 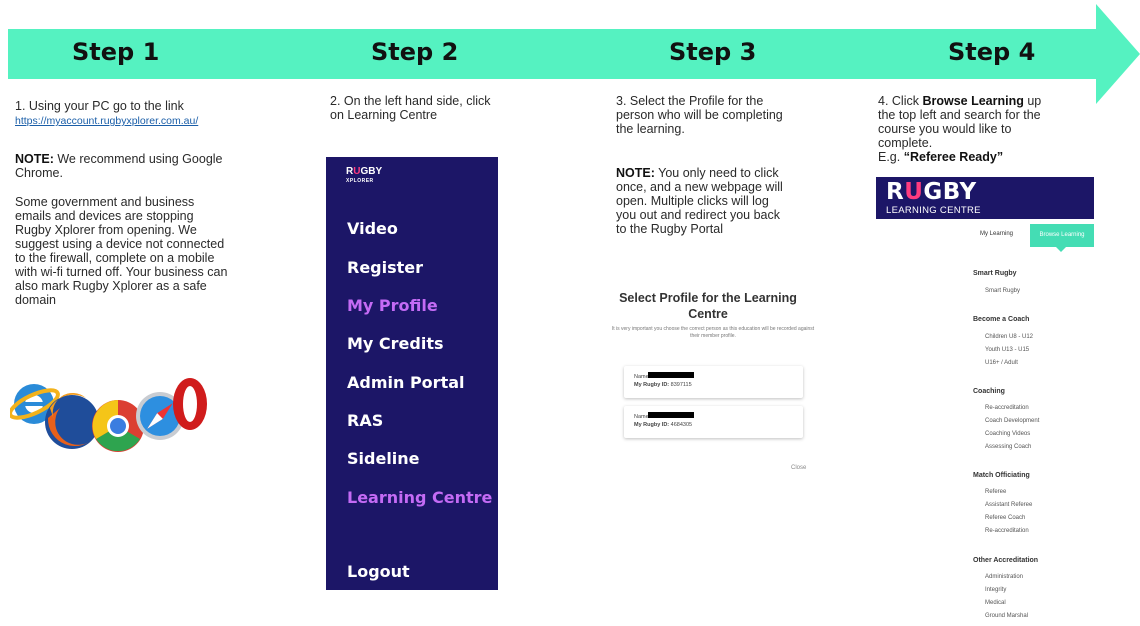 I want to click on menu-item-my-profile: My Profile, so click(x=392, y=305).